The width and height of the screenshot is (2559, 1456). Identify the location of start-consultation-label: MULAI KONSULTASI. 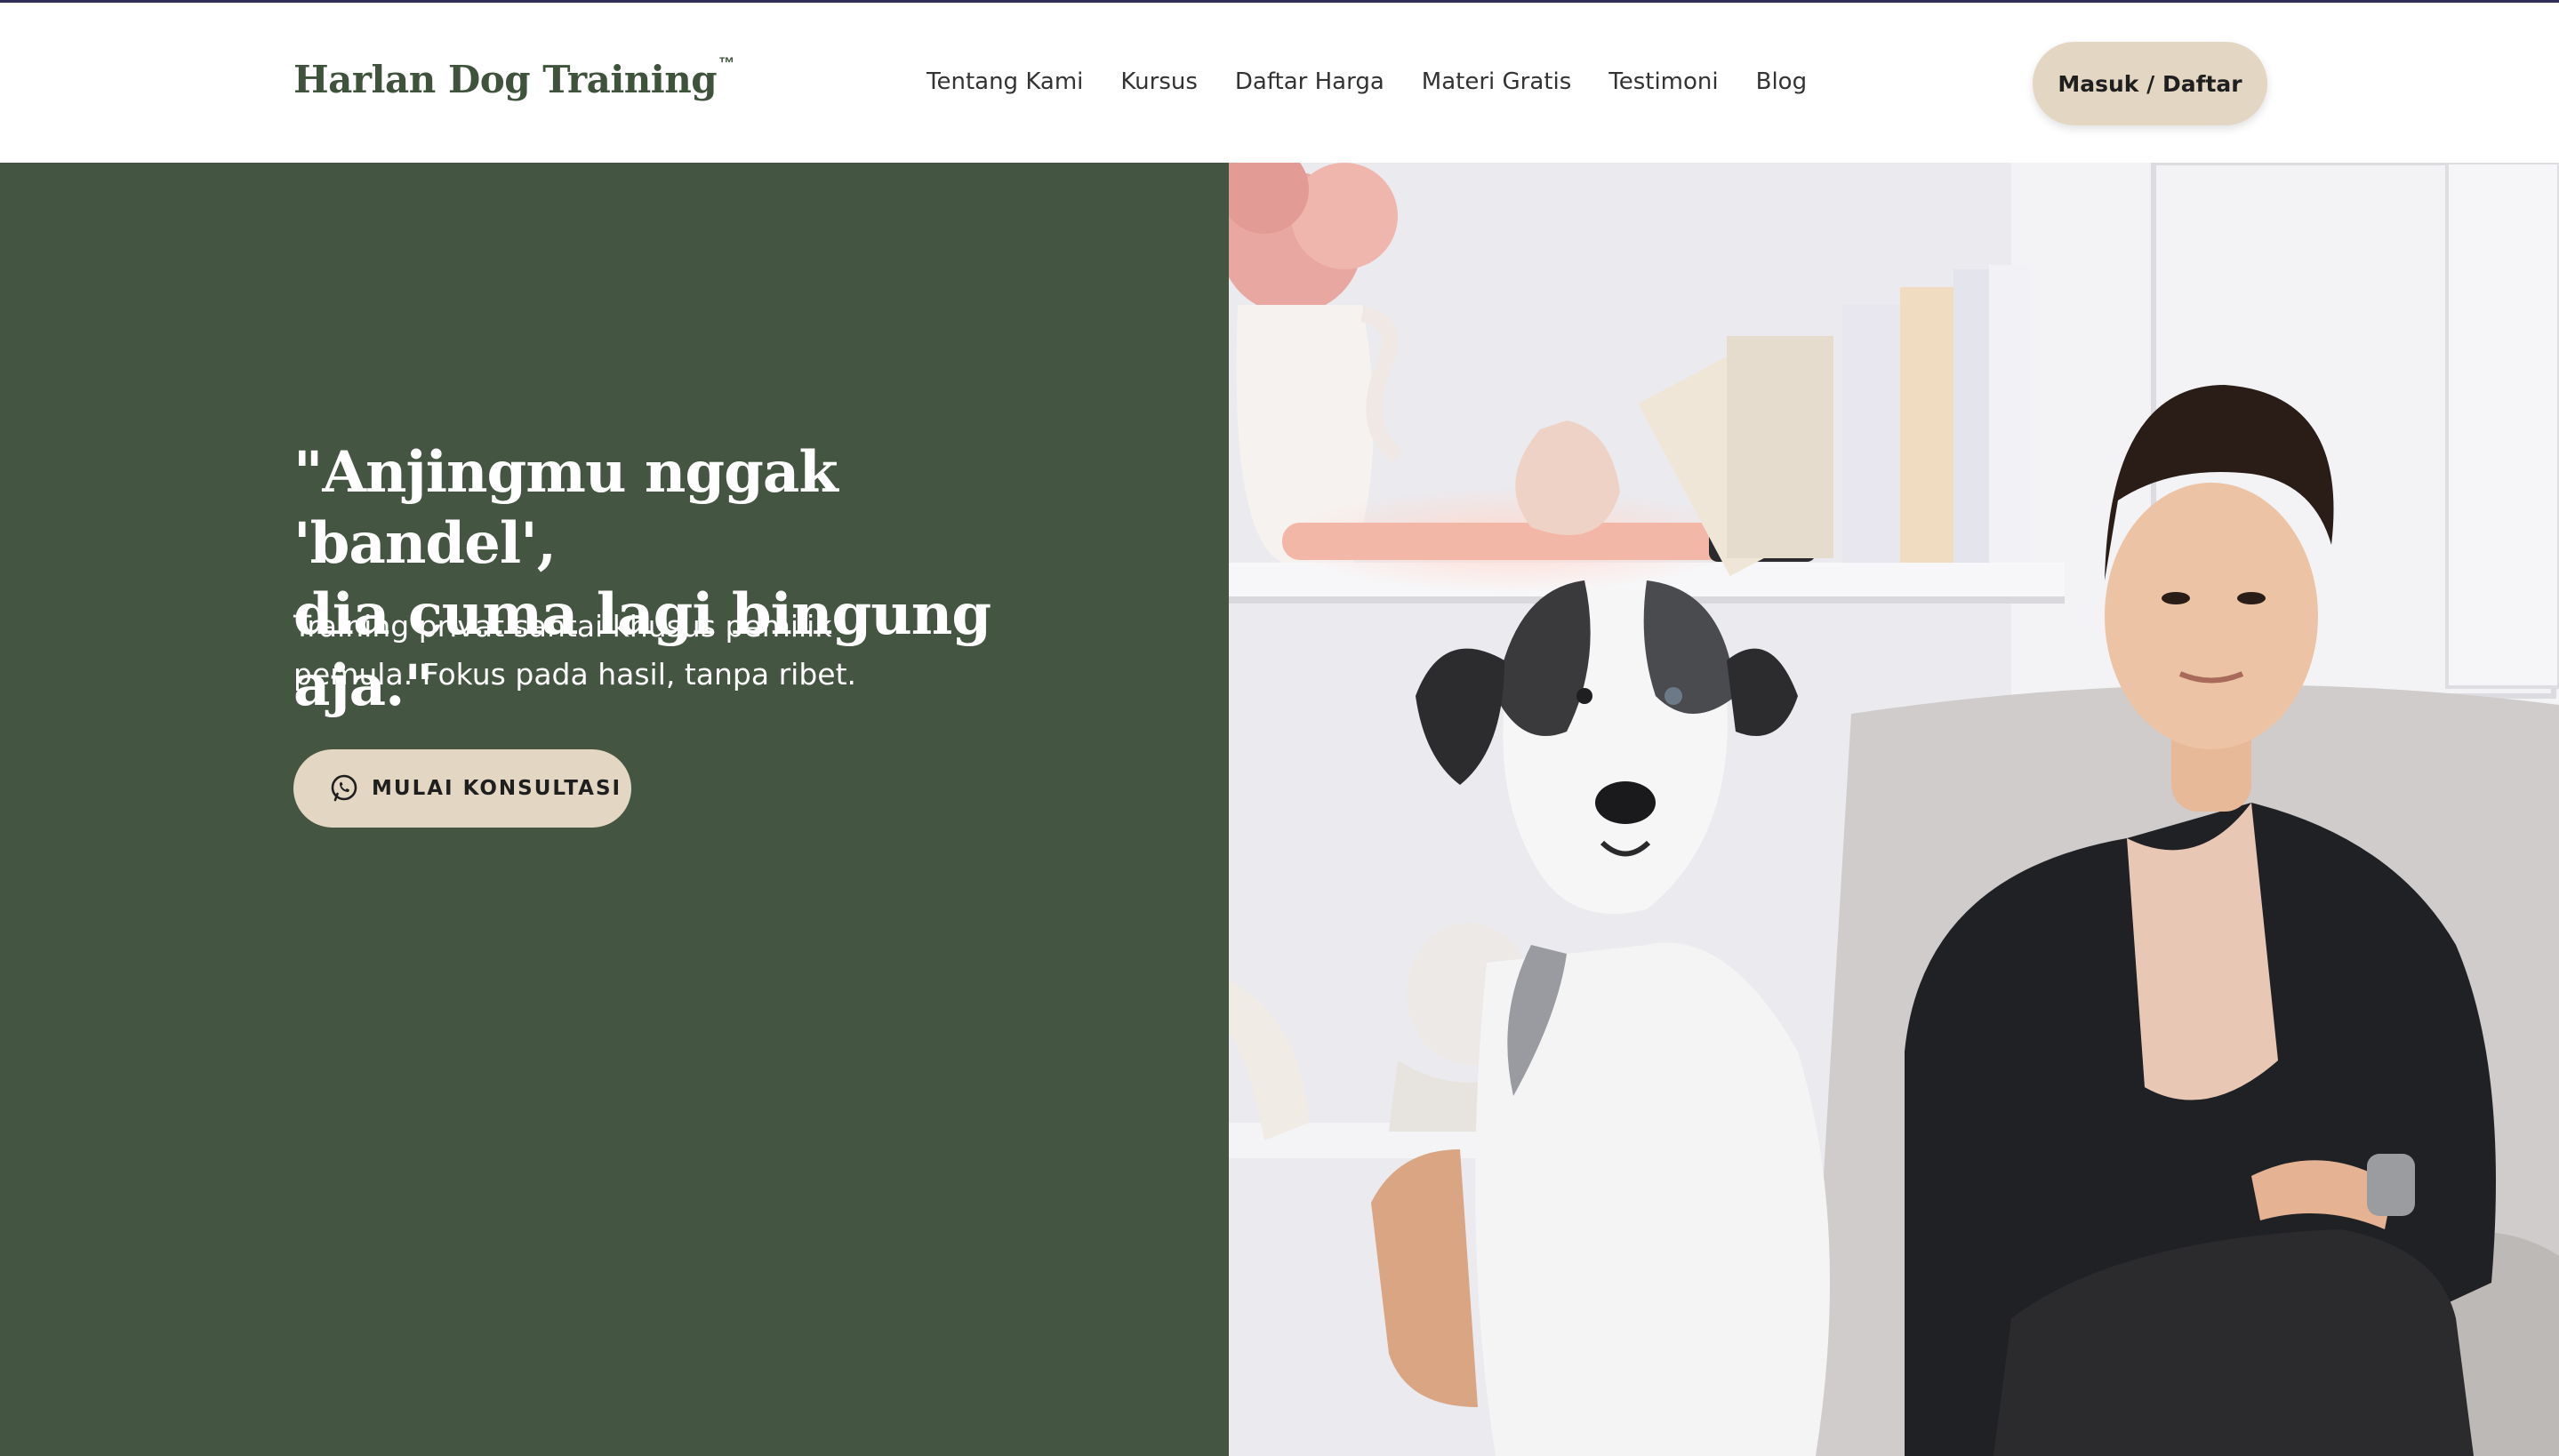
(497, 788).